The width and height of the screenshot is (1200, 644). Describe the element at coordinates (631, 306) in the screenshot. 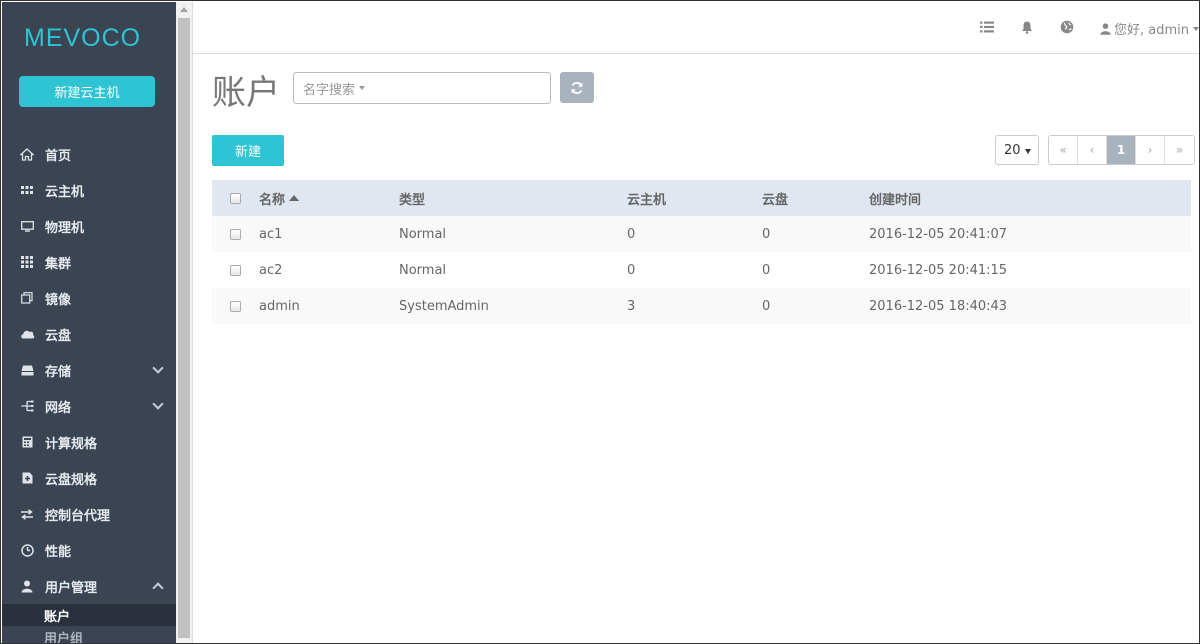

I see `cell-vms: 3` at that location.